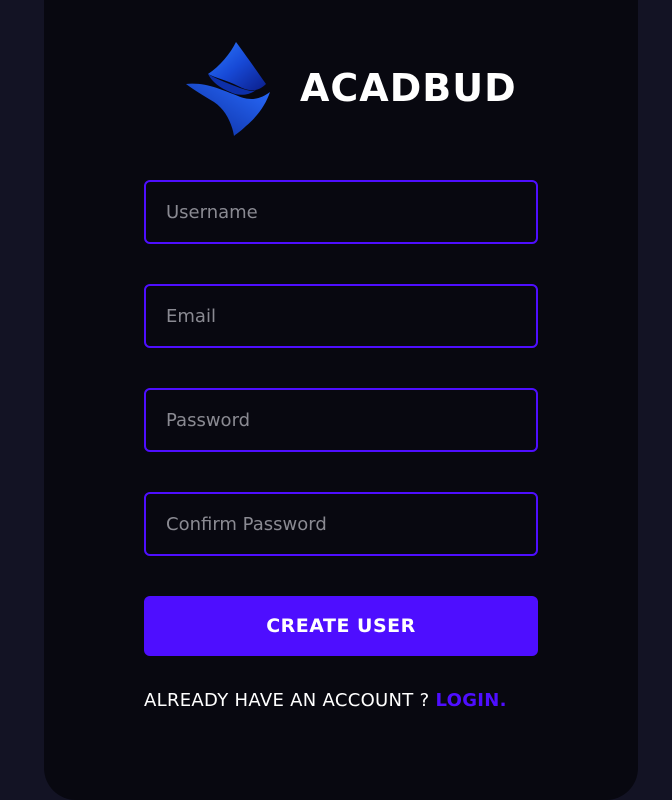 This screenshot has height=800, width=672. I want to click on login-prompt: ALREADY HAVE AN ACCOUNT ? LOGIN., so click(344, 700).